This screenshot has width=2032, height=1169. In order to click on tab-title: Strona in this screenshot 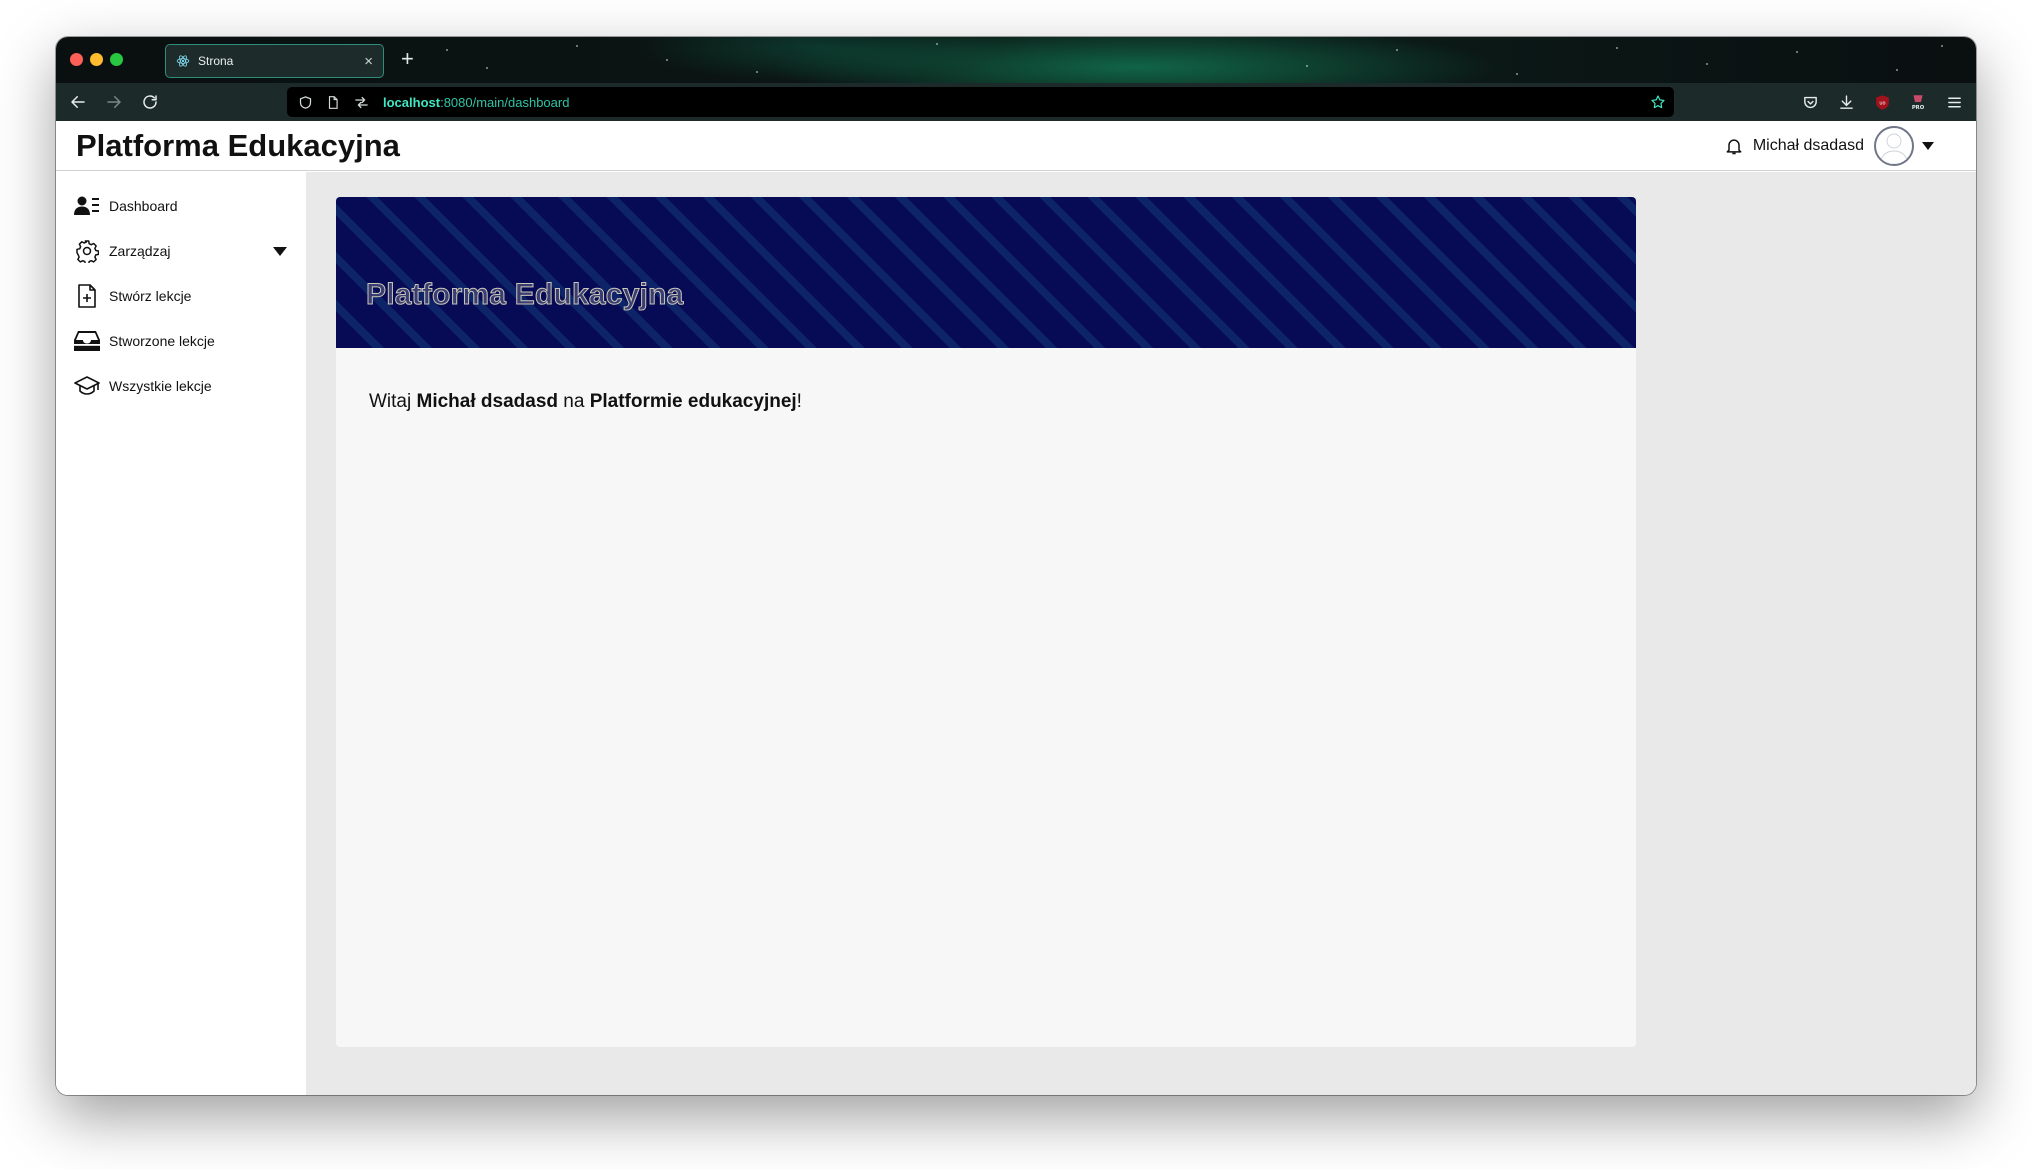, I will do `click(216, 61)`.